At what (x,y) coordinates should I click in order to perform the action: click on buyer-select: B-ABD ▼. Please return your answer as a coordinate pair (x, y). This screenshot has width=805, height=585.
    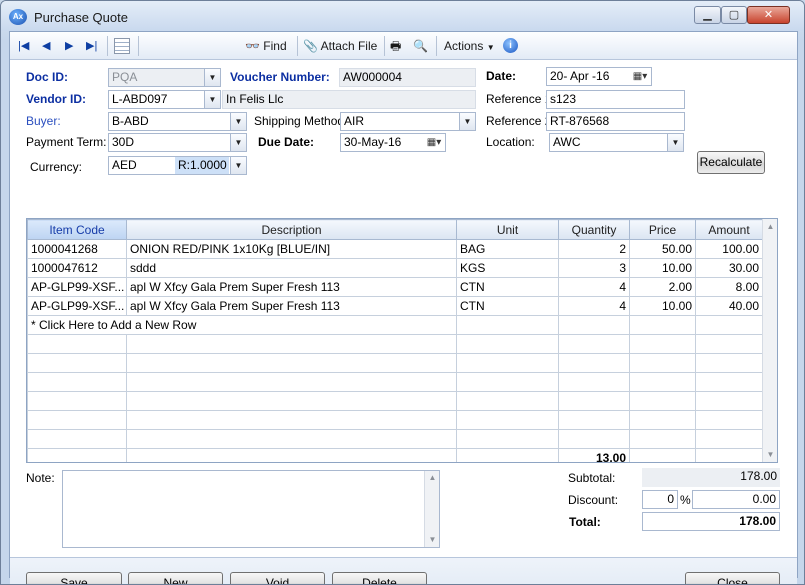
    Looking at the image, I should click on (177, 121).